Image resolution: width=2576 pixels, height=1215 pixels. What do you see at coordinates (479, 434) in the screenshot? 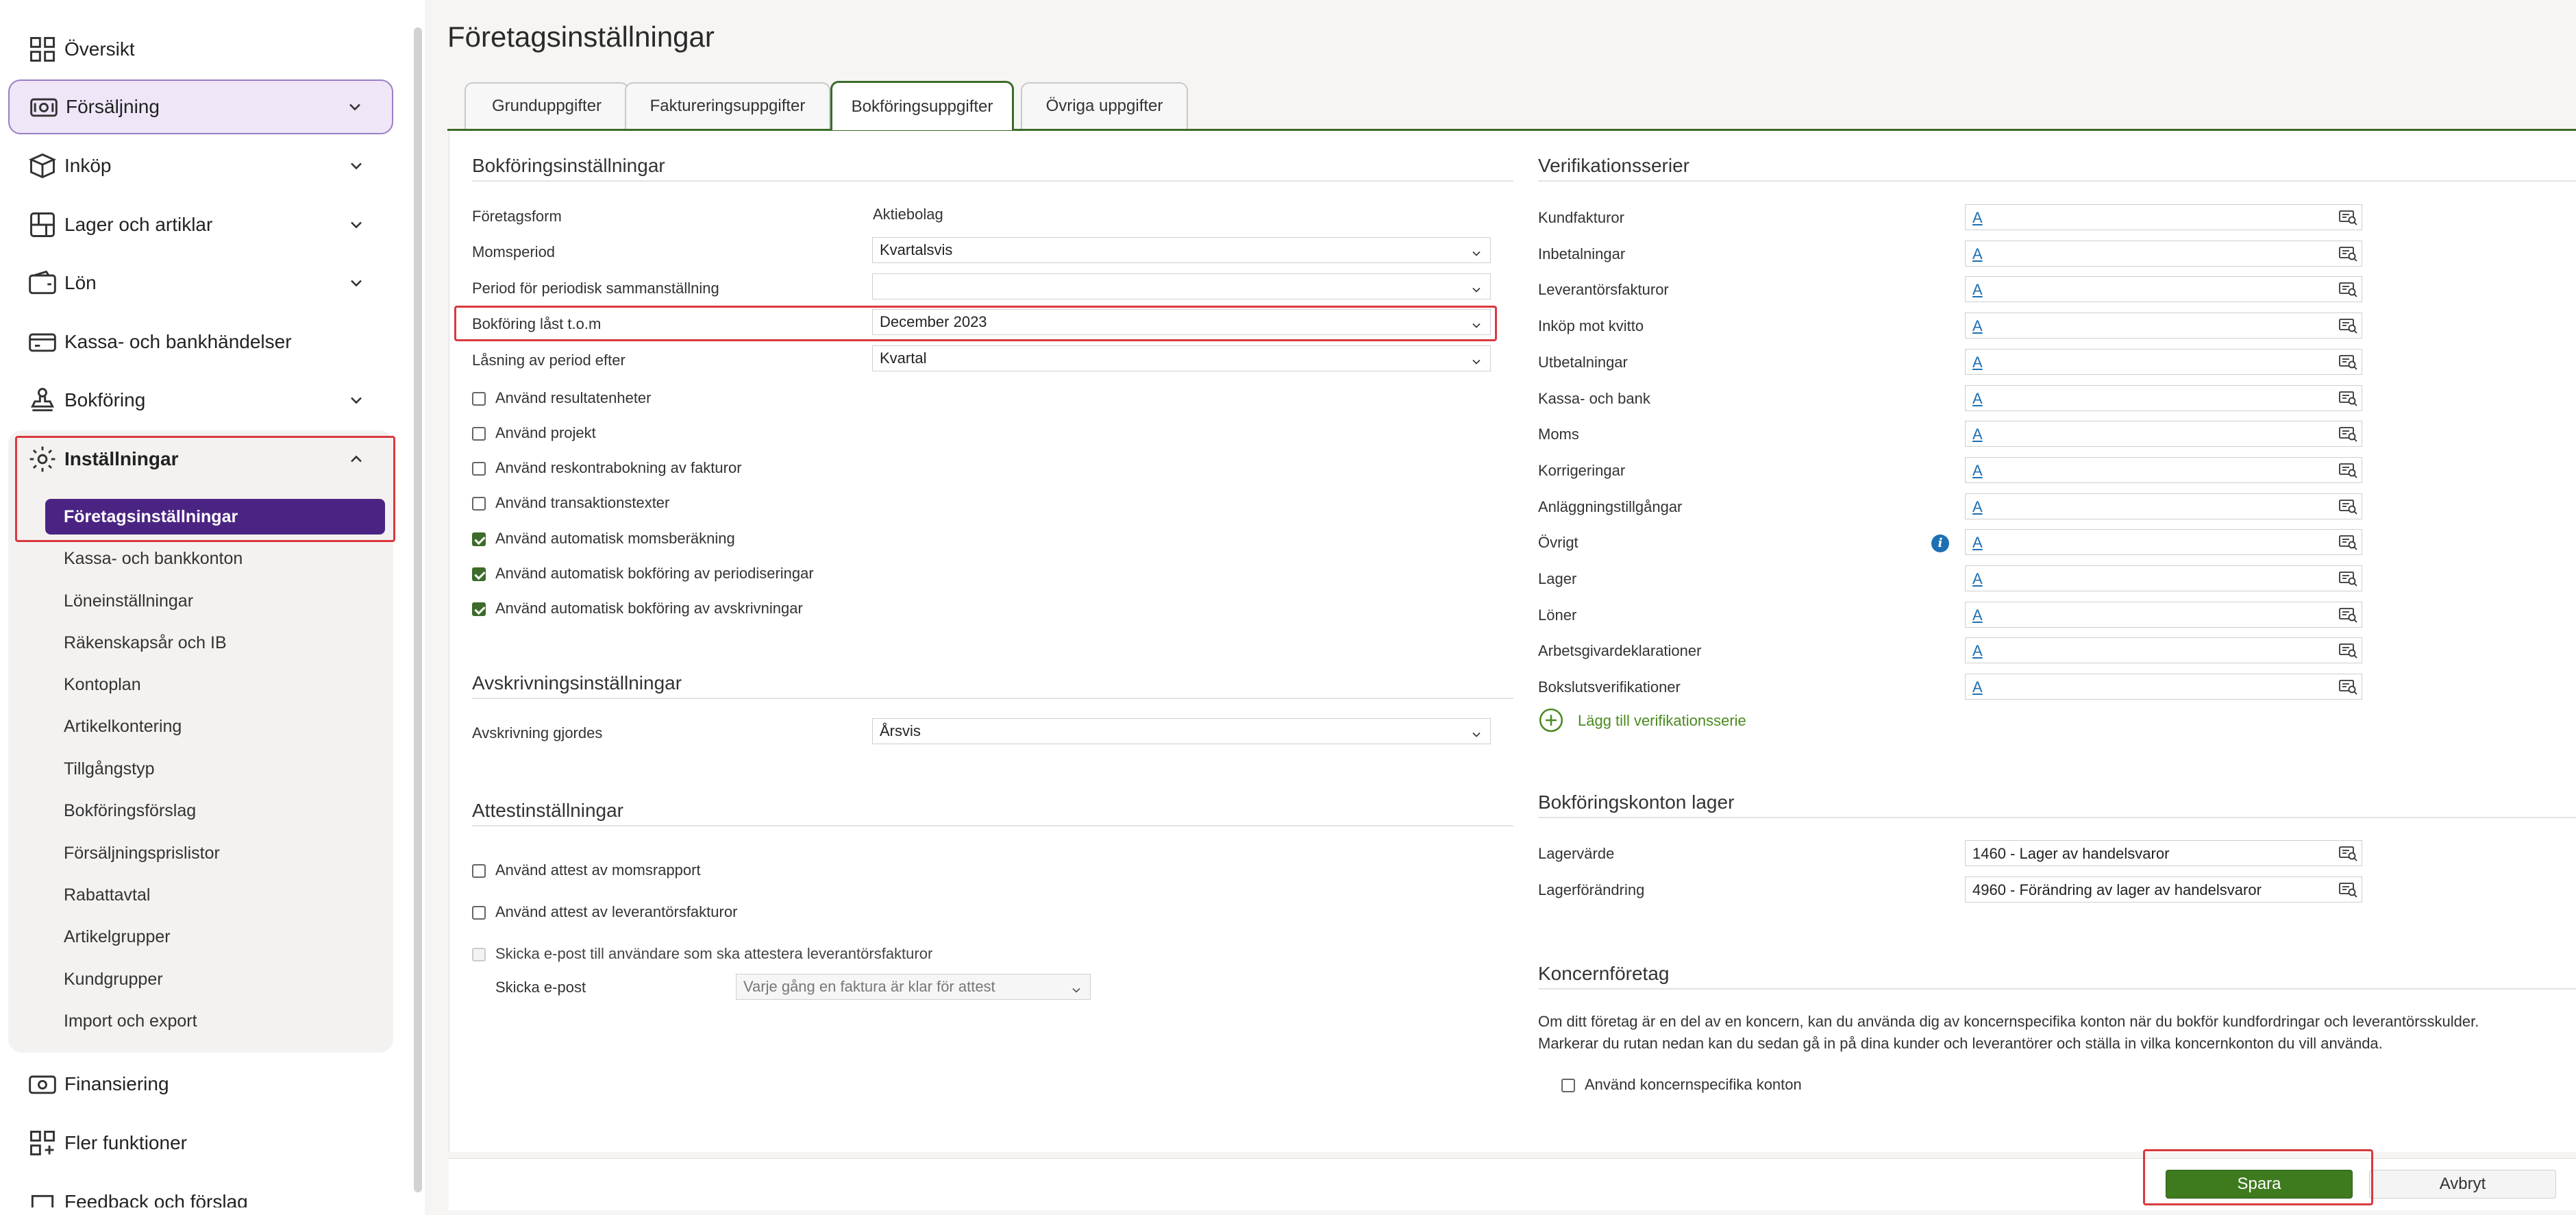
I see `checkbox-projekt` at bounding box center [479, 434].